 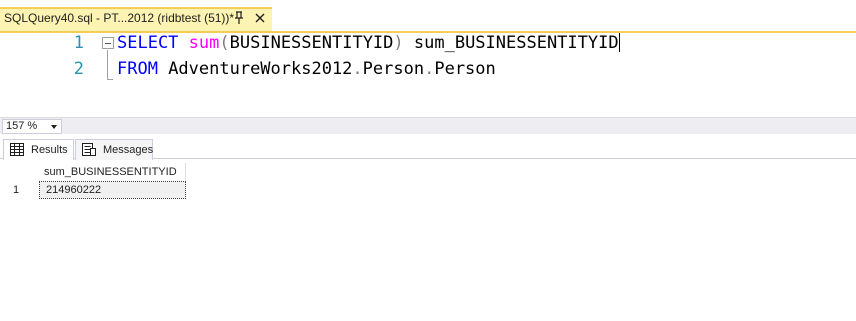 I want to click on open-paren: (, so click(x=224, y=43).